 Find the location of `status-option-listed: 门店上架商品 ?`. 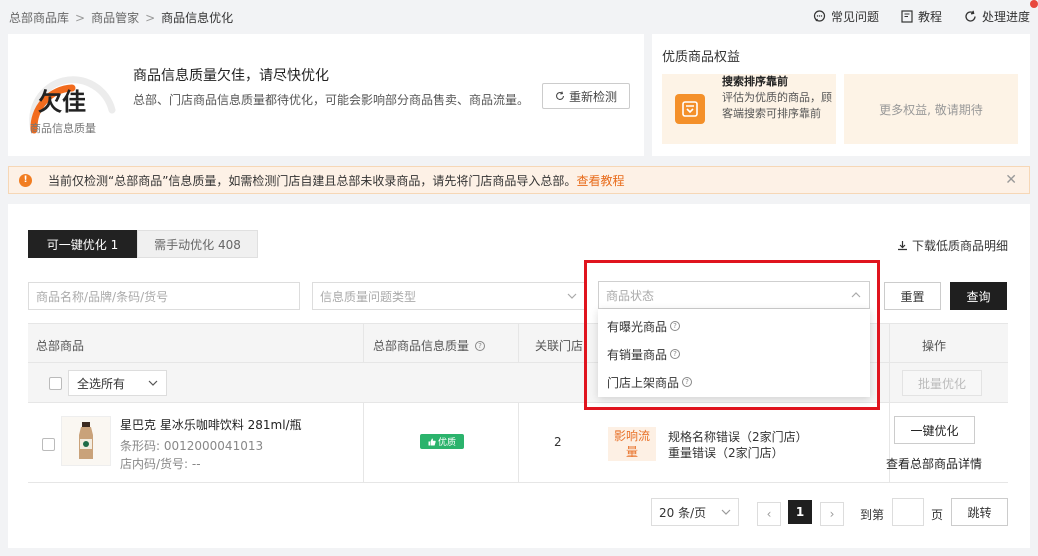

status-option-listed: 门店上架商品 ? is located at coordinates (734, 382).